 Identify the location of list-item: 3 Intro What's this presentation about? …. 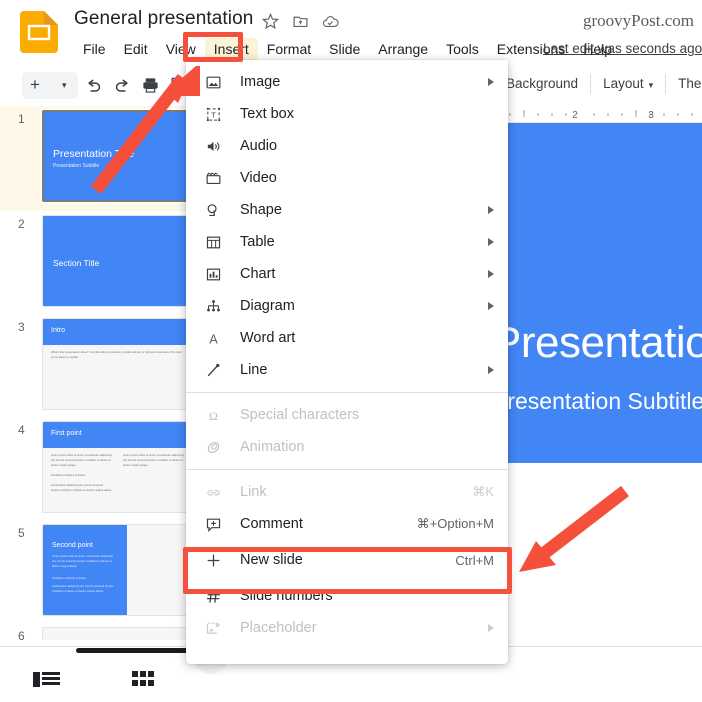
(93, 365).